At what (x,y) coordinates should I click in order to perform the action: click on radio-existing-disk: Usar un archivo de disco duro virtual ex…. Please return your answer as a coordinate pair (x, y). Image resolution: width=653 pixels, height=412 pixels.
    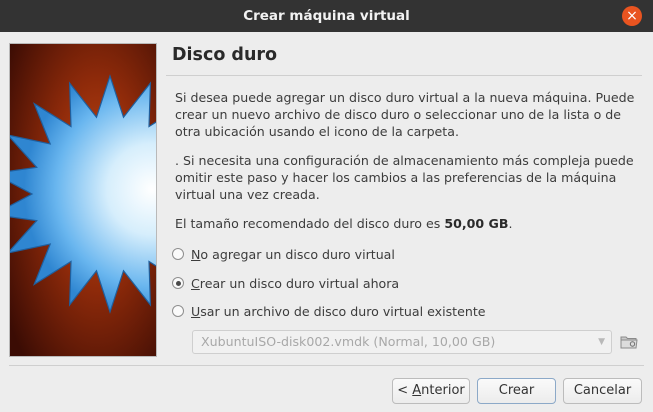
    Looking at the image, I should click on (329, 311).